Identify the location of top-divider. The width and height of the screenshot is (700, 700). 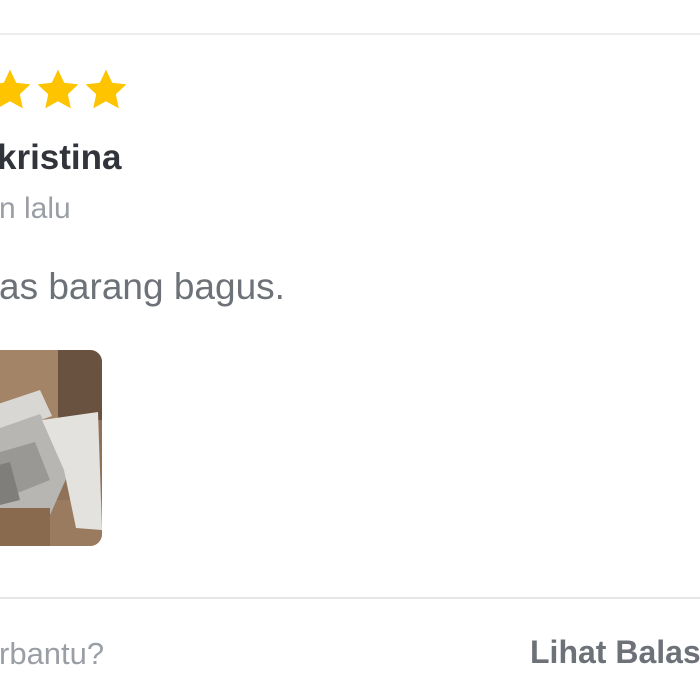
(350, 34).